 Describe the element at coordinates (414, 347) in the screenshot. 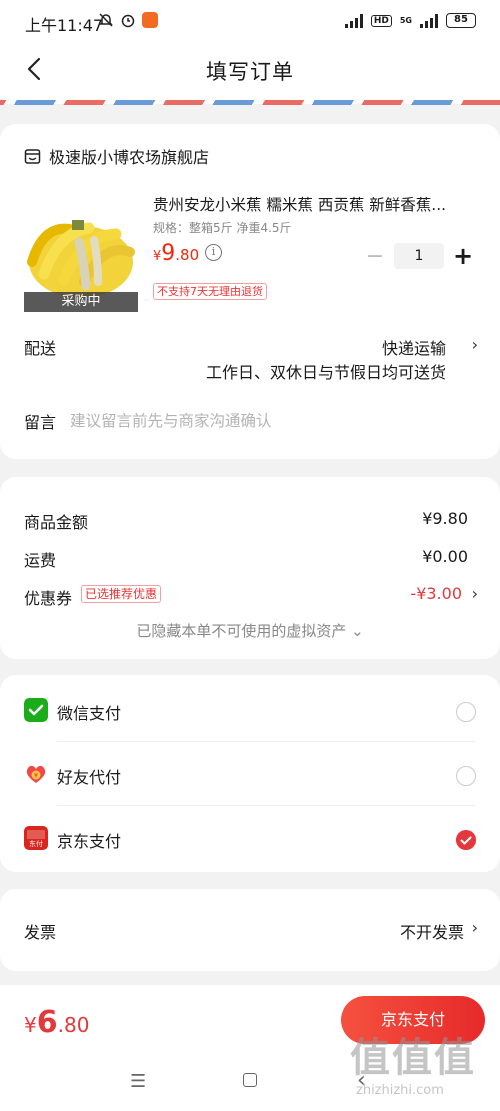

I see `delivery-method: 快递运输` at that location.